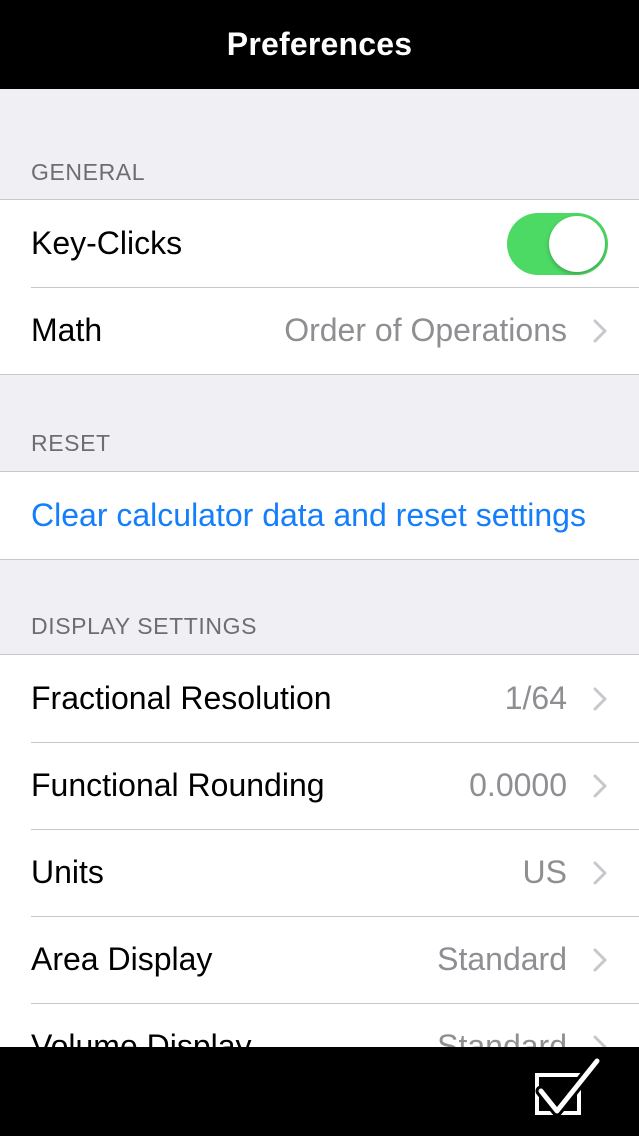  What do you see at coordinates (67, 872) in the screenshot?
I see `units-label: Units` at bounding box center [67, 872].